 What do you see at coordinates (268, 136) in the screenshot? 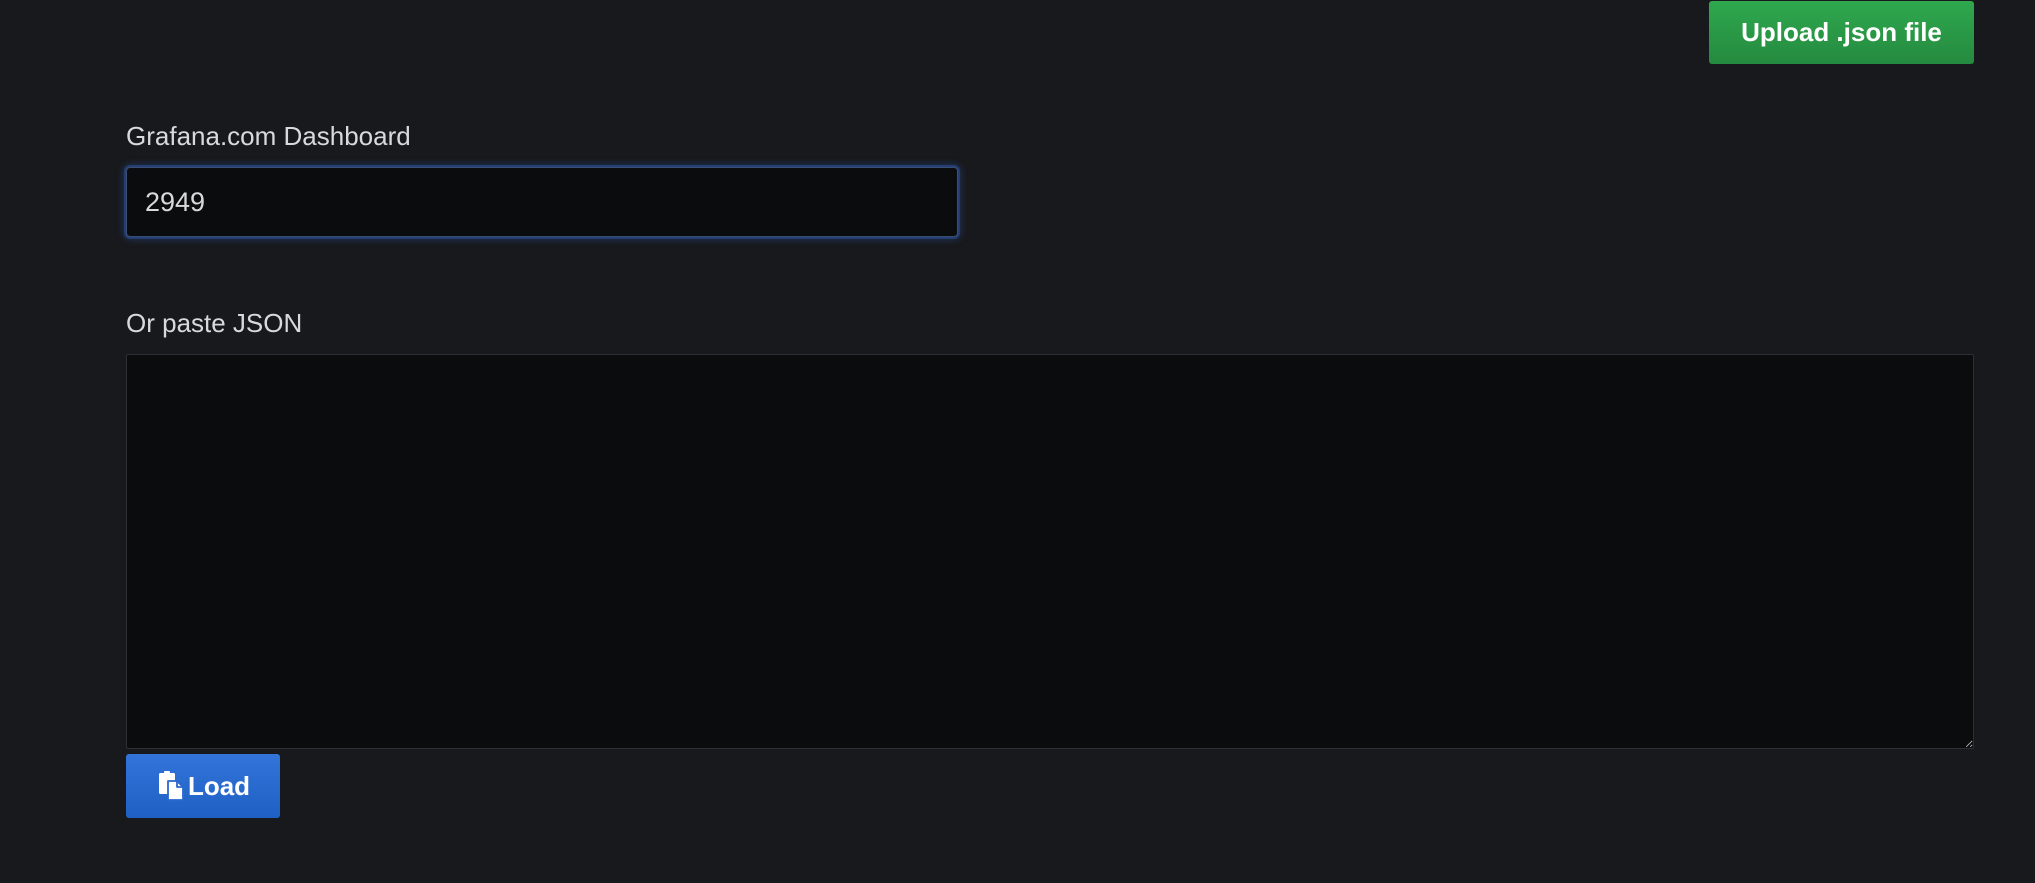
I see `grafana-dashboard-label: Grafana.com Dashboard` at bounding box center [268, 136].